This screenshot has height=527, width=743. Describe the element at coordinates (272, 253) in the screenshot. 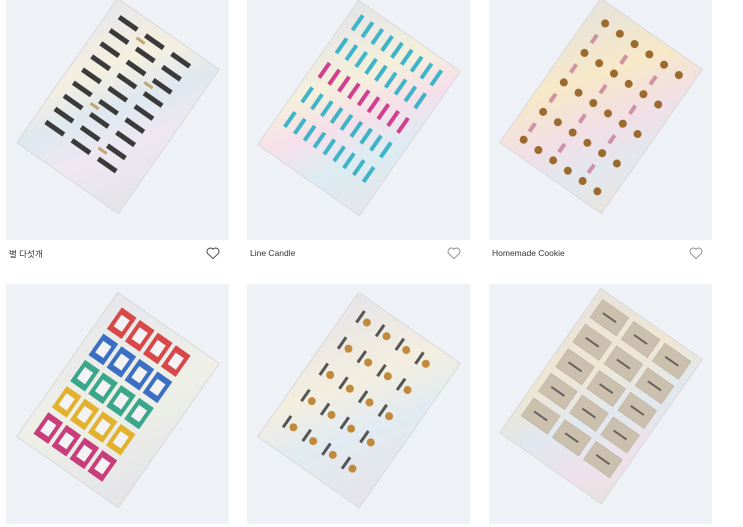

I see `product-title: Line Candle` at that location.